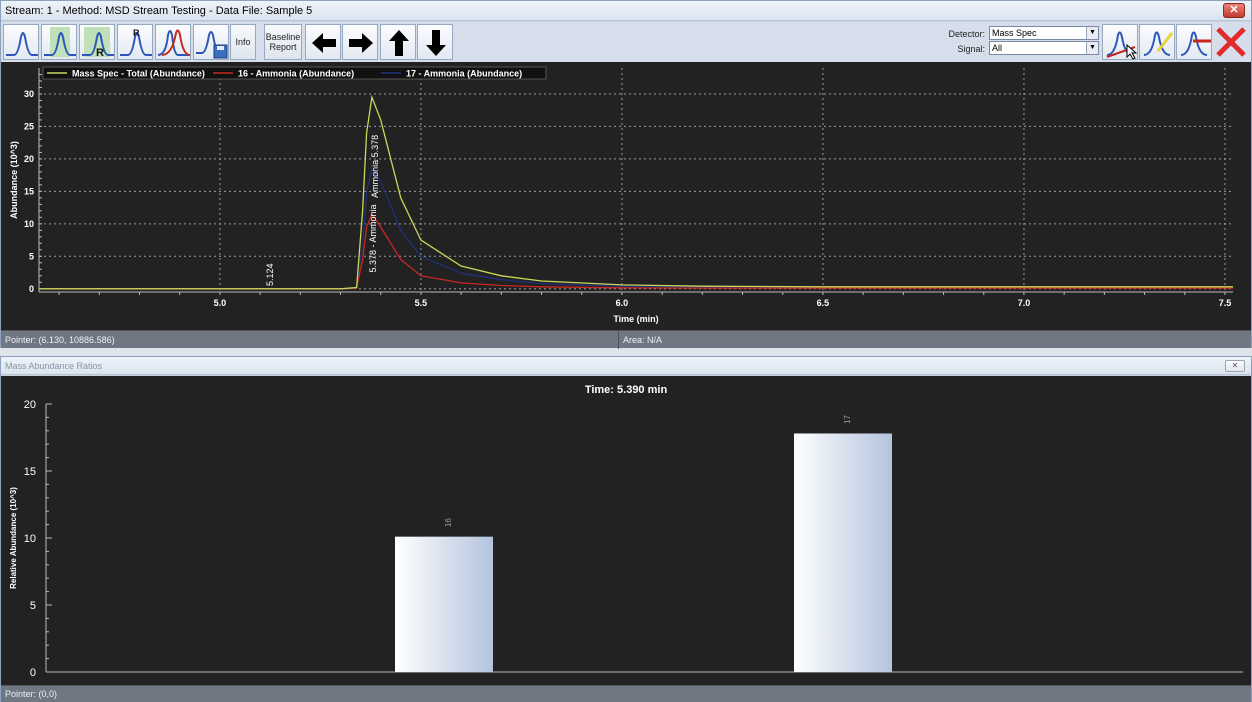 This screenshot has height=702, width=1252. I want to click on ratios-status-bar: Pointer: (0,0), so click(626, 693).